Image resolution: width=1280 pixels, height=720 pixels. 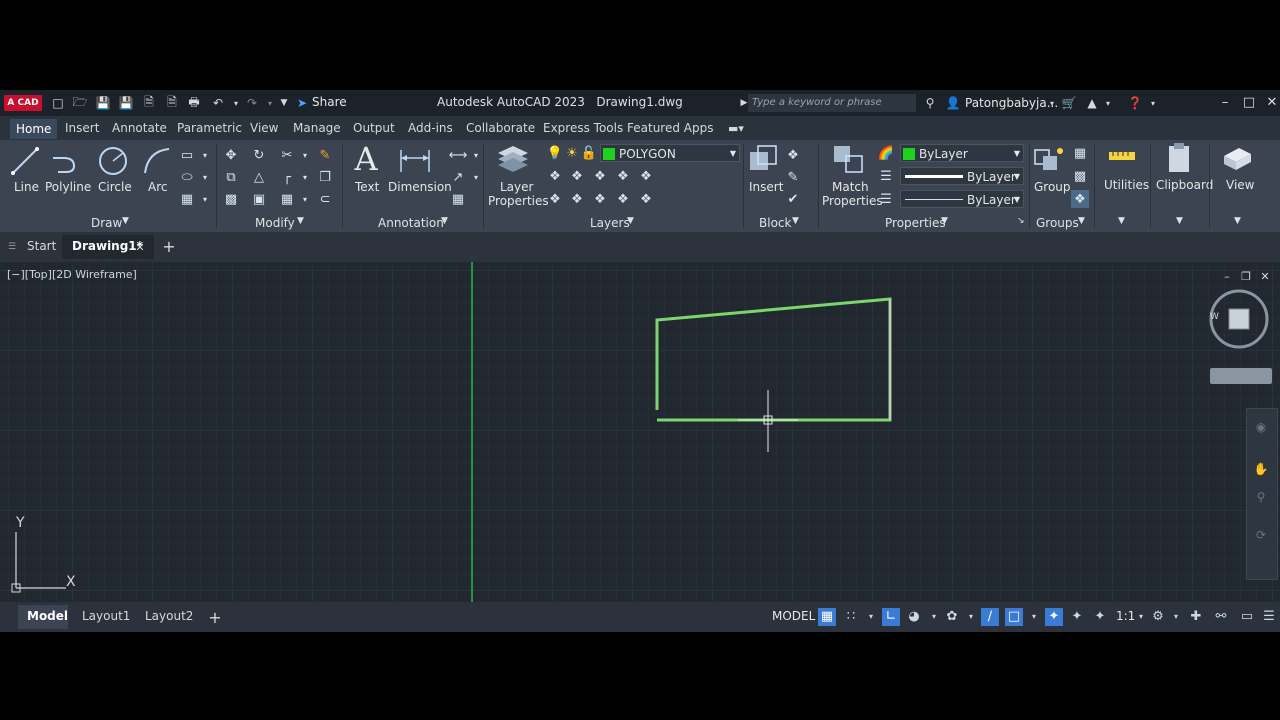 What do you see at coordinates (886, 176) in the screenshot?
I see `lineweight-icon: ☰` at bounding box center [886, 176].